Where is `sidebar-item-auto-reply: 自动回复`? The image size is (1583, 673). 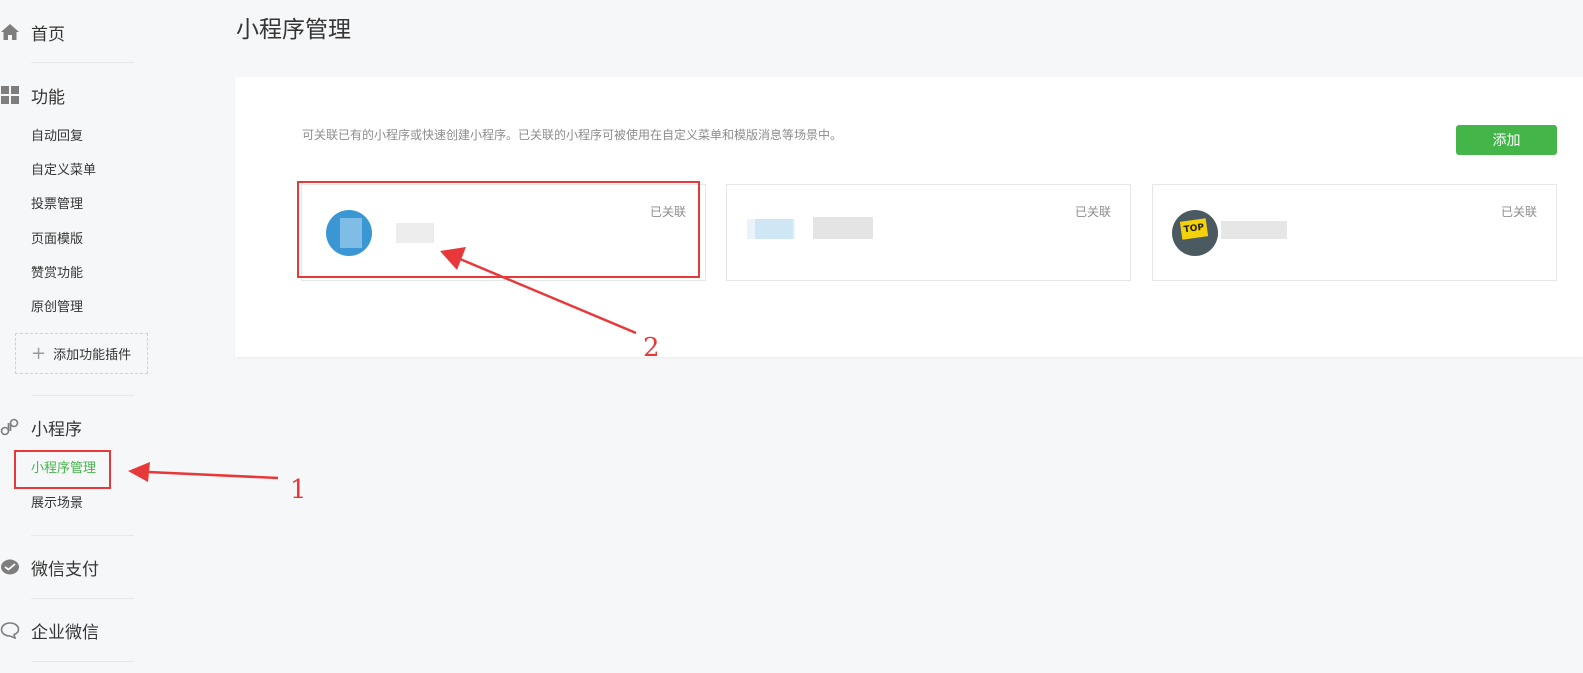 sidebar-item-auto-reply: 自动回复 is located at coordinates (57, 137).